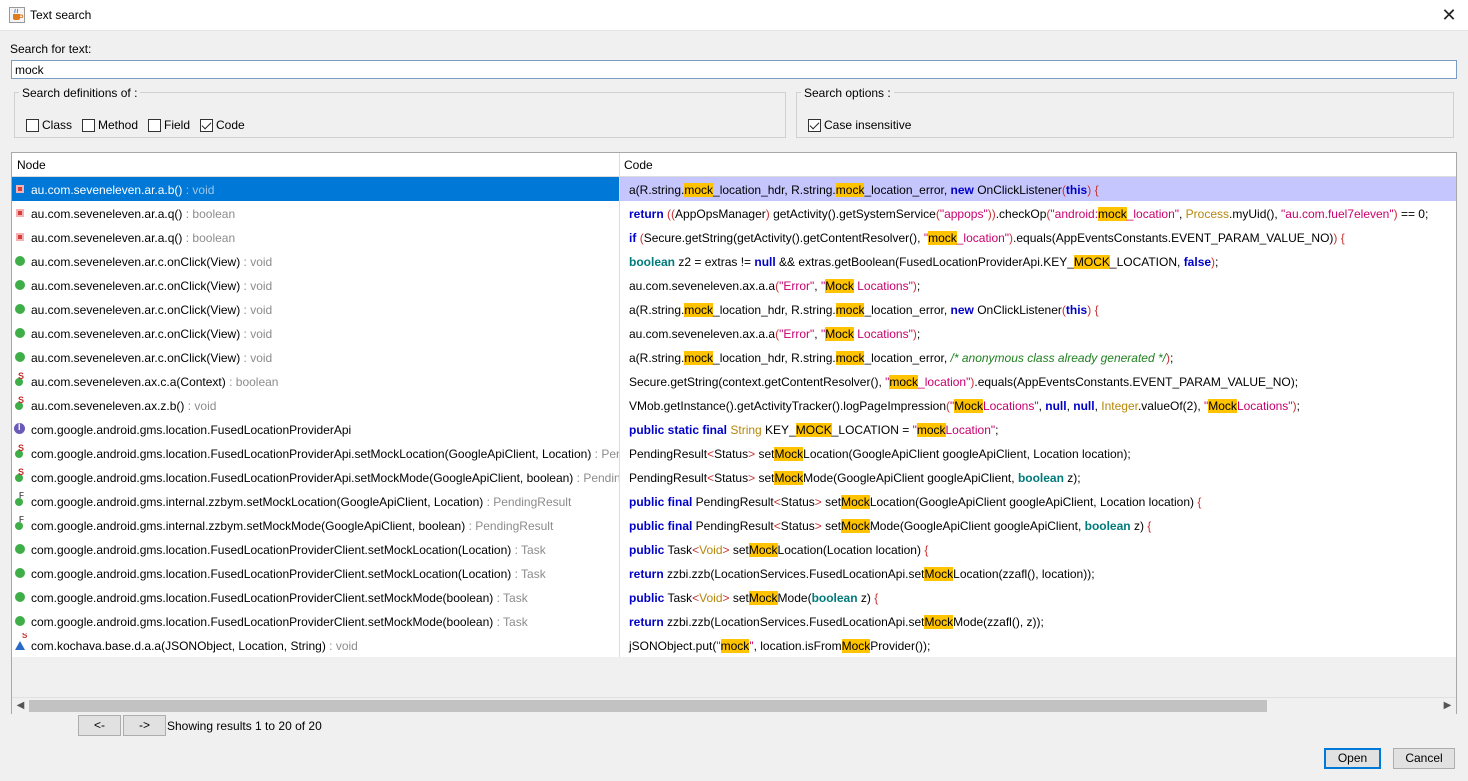 The image size is (1468, 781). What do you see at coordinates (918, 286) in the screenshot?
I see `code-token: ;` at bounding box center [918, 286].